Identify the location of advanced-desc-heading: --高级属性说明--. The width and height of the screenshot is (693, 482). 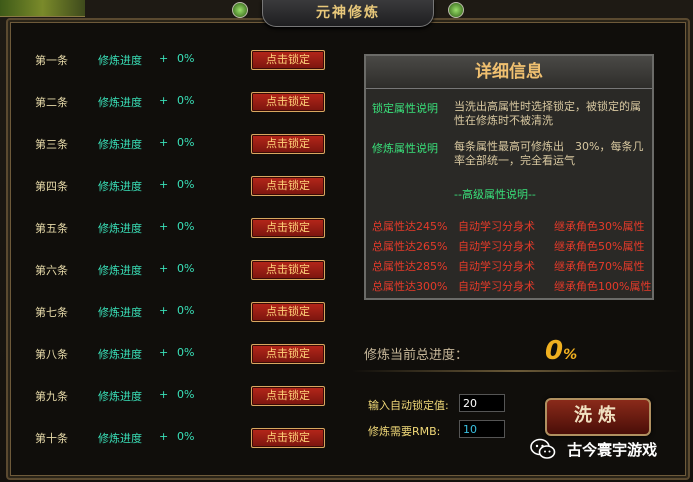
(495, 194).